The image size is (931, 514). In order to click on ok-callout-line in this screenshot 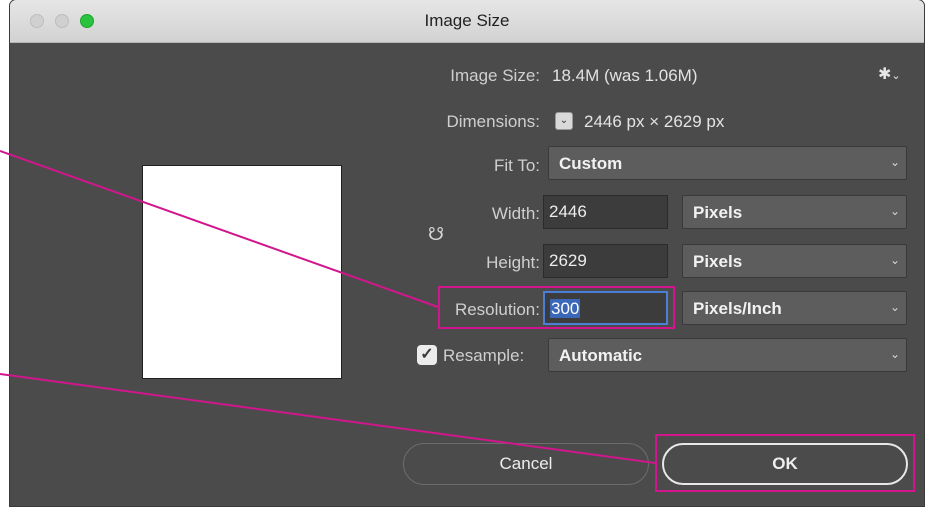, I will do `click(328, 418)`.